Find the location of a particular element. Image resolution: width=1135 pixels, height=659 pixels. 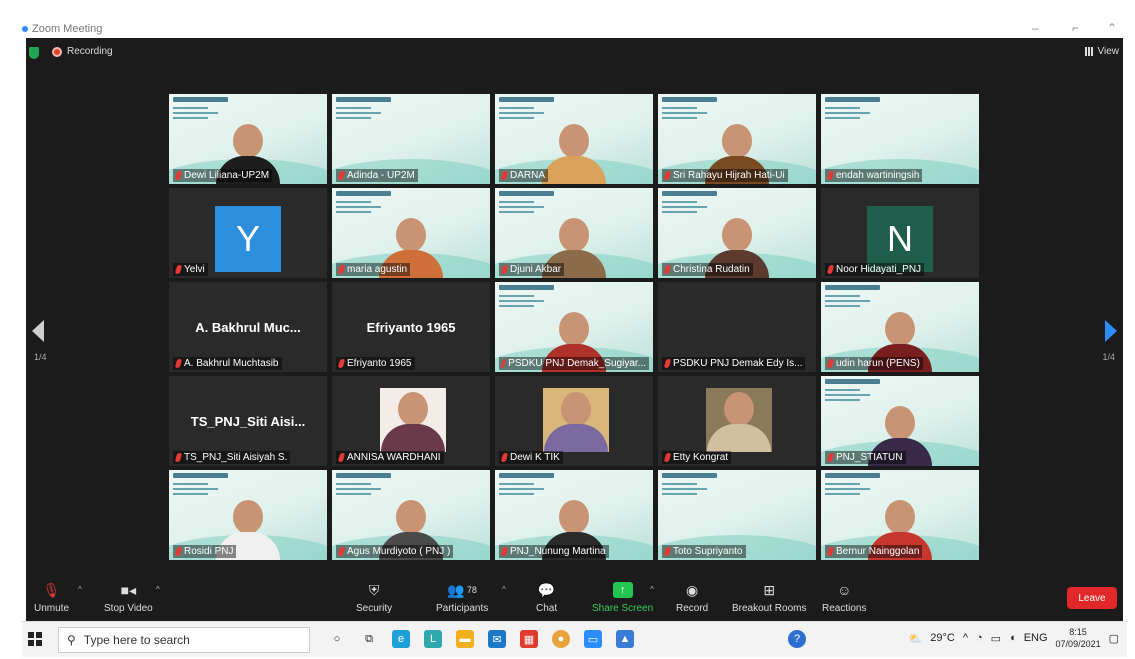

help-icon: ? is located at coordinates (797, 639).